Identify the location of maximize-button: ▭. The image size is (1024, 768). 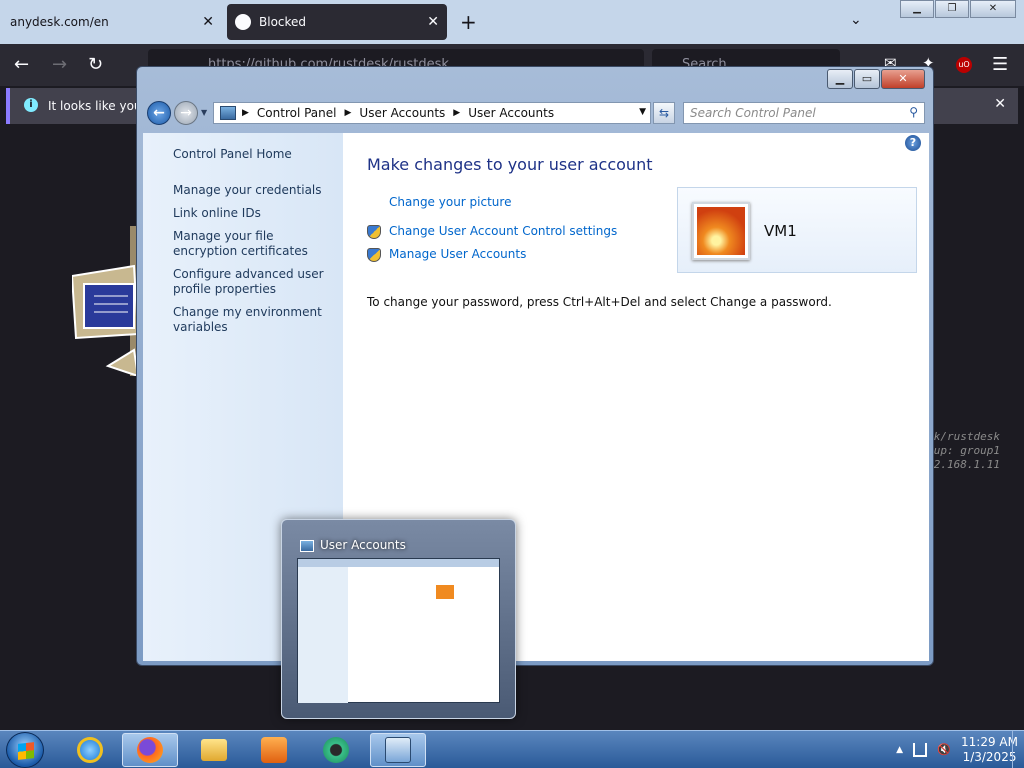
(867, 79).